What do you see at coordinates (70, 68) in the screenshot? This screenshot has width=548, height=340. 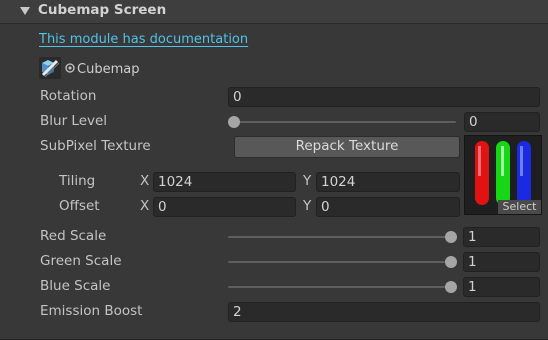 I see `pick-object-icon` at bounding box center [70, 68].